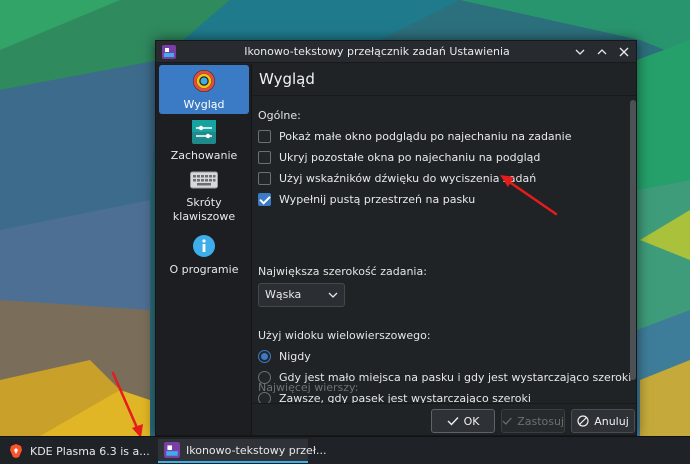 This screenshot has height=464, width=690. Describe the element at coordinates (204, 155) in the screenshot. I see `sidebar-item-label: Zachowanie` at that location.